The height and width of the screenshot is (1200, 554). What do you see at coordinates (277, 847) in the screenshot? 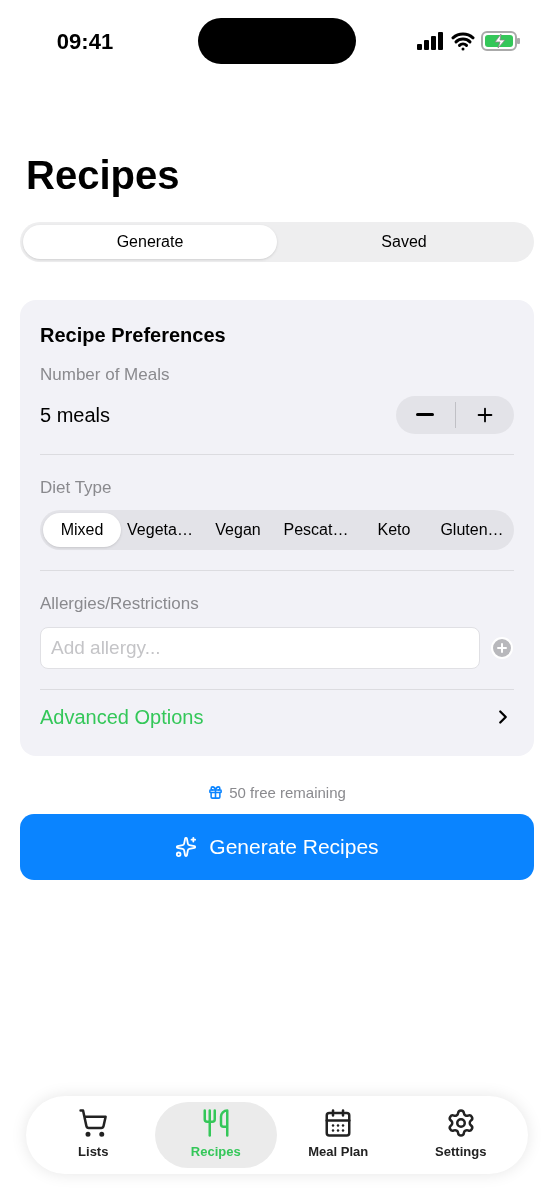
I see `generate-button: Generate Recipes` at bounding box center [277, 847].